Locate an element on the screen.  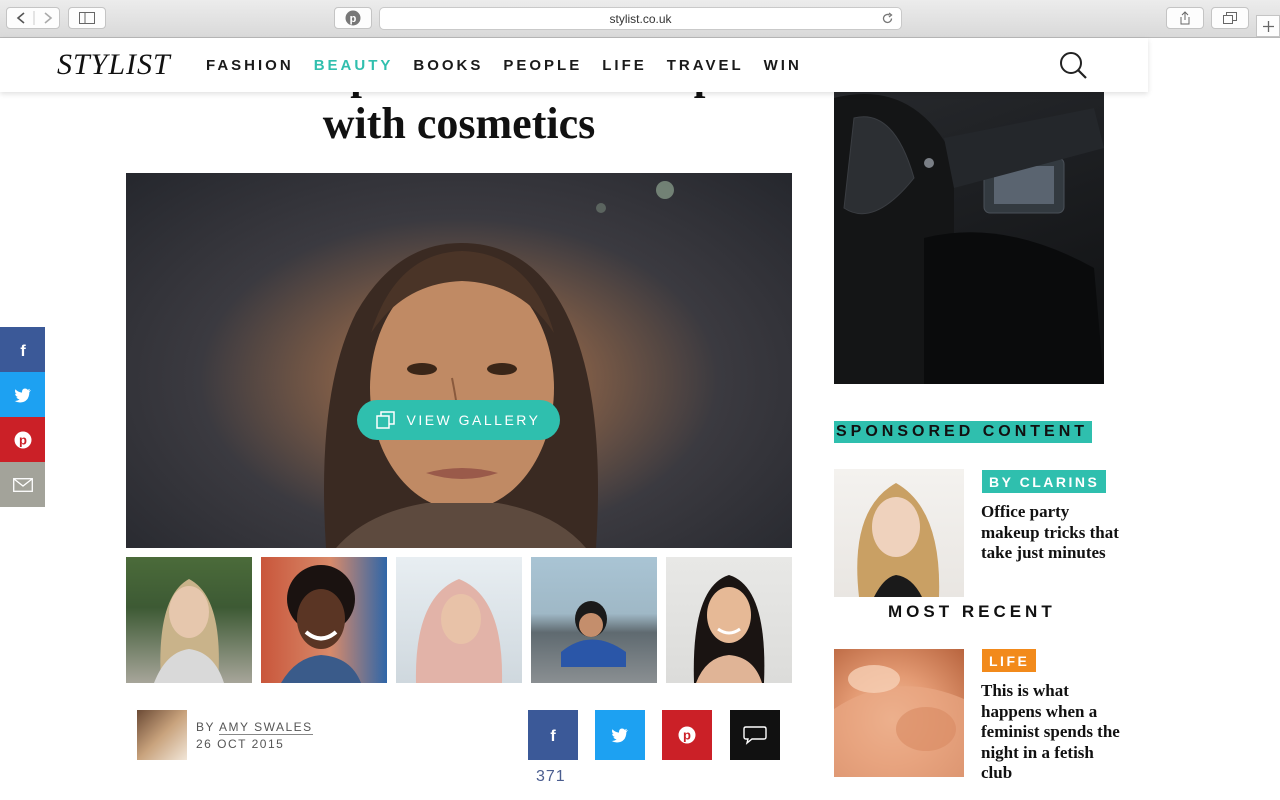
address-bar: stylist.co.uk is located at coordinates (640, 18).